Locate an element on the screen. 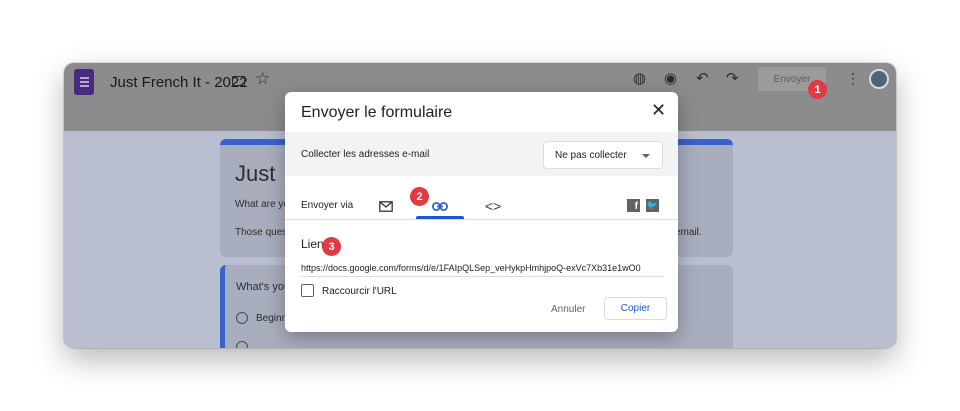 This screenshot has width=960, height=411. annotation-badge: 1 is located at coordinates (817, 89).